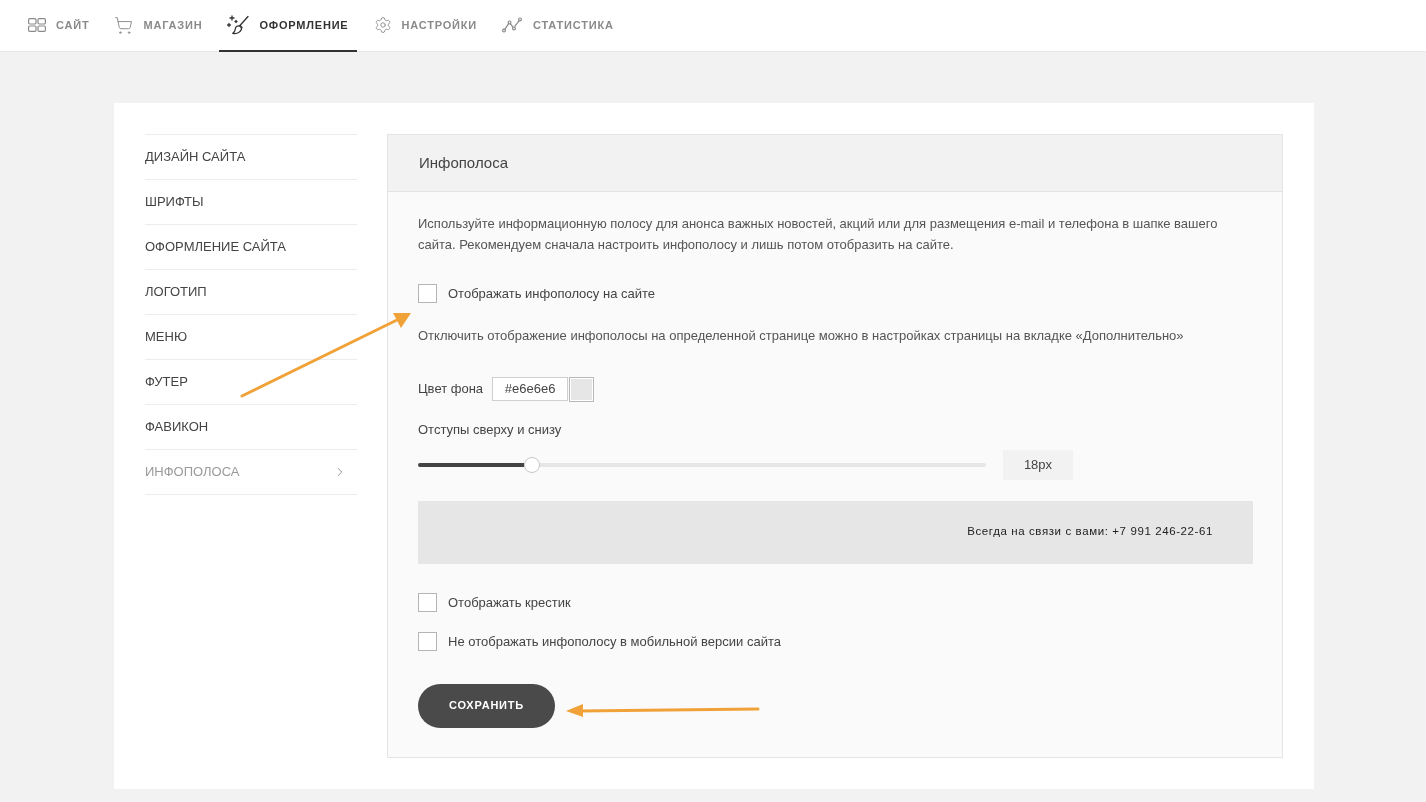  I want to click on color-input-field: #e6e6e6, so click(530, 389).